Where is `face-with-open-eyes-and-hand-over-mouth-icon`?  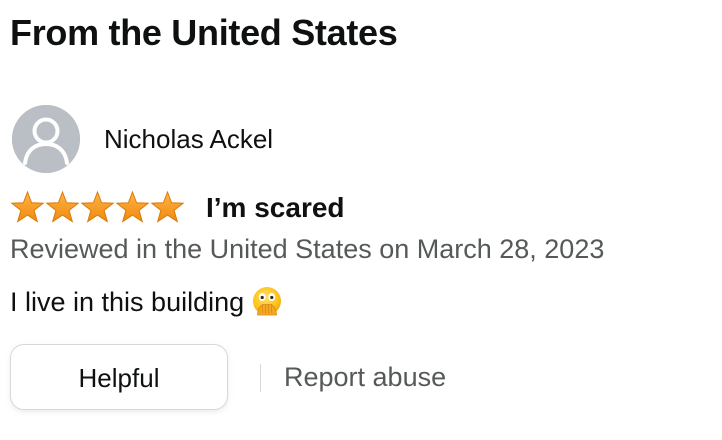
face-with-open-eyes-and-hand-over-mouth-icon is located at coordinates (267, 301).